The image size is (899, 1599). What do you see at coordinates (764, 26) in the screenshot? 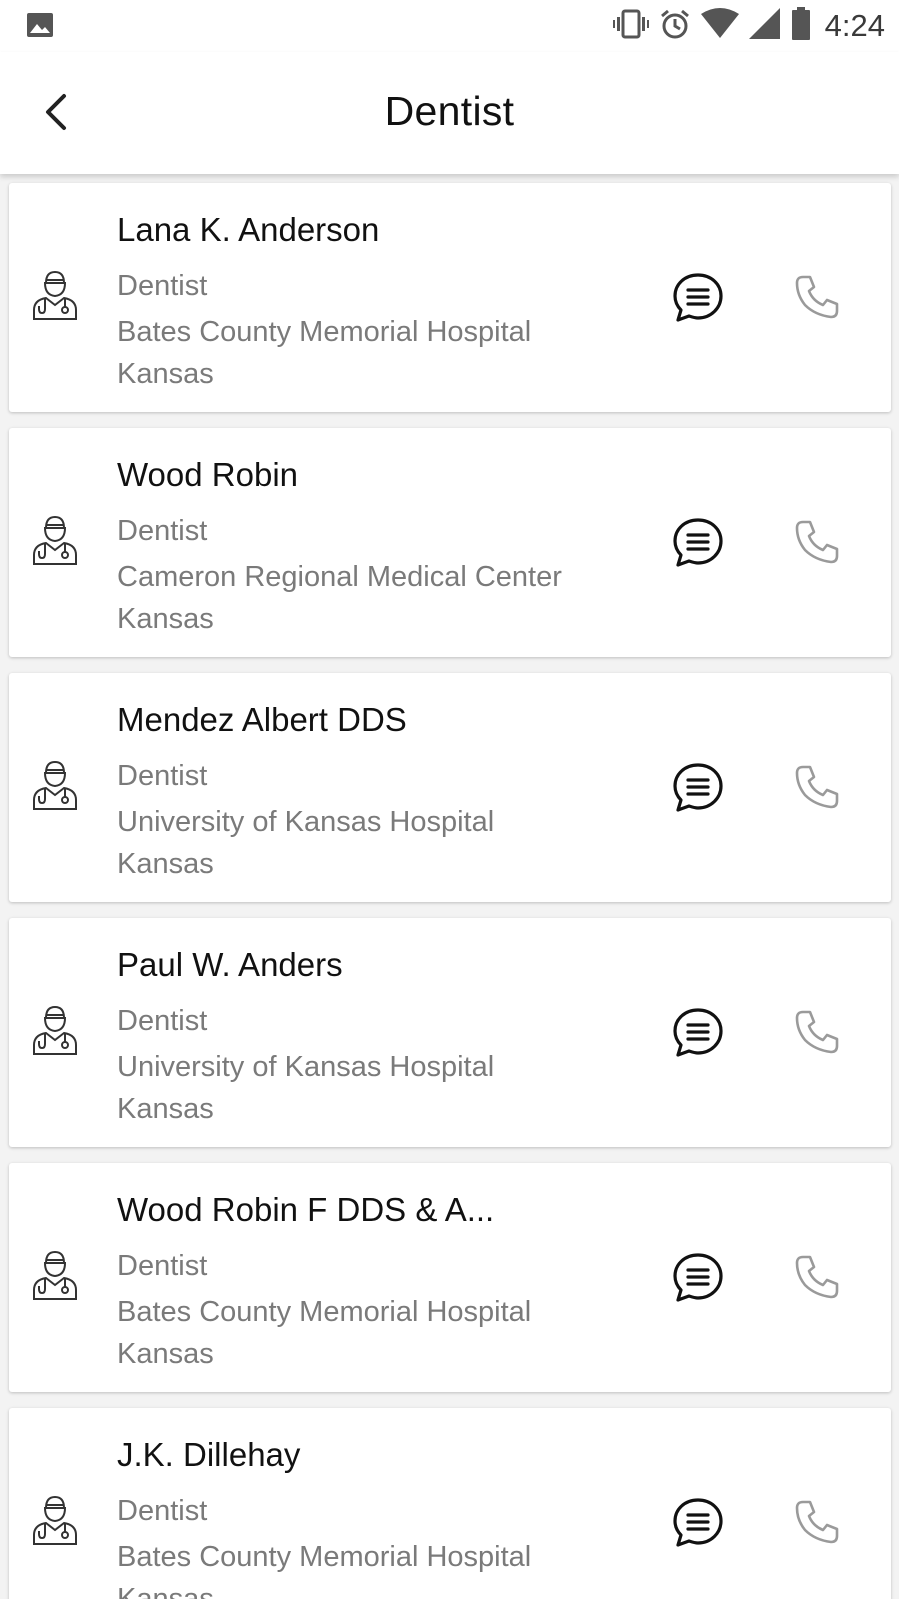
I see `signal-icon` at bounding box center [764, 26].